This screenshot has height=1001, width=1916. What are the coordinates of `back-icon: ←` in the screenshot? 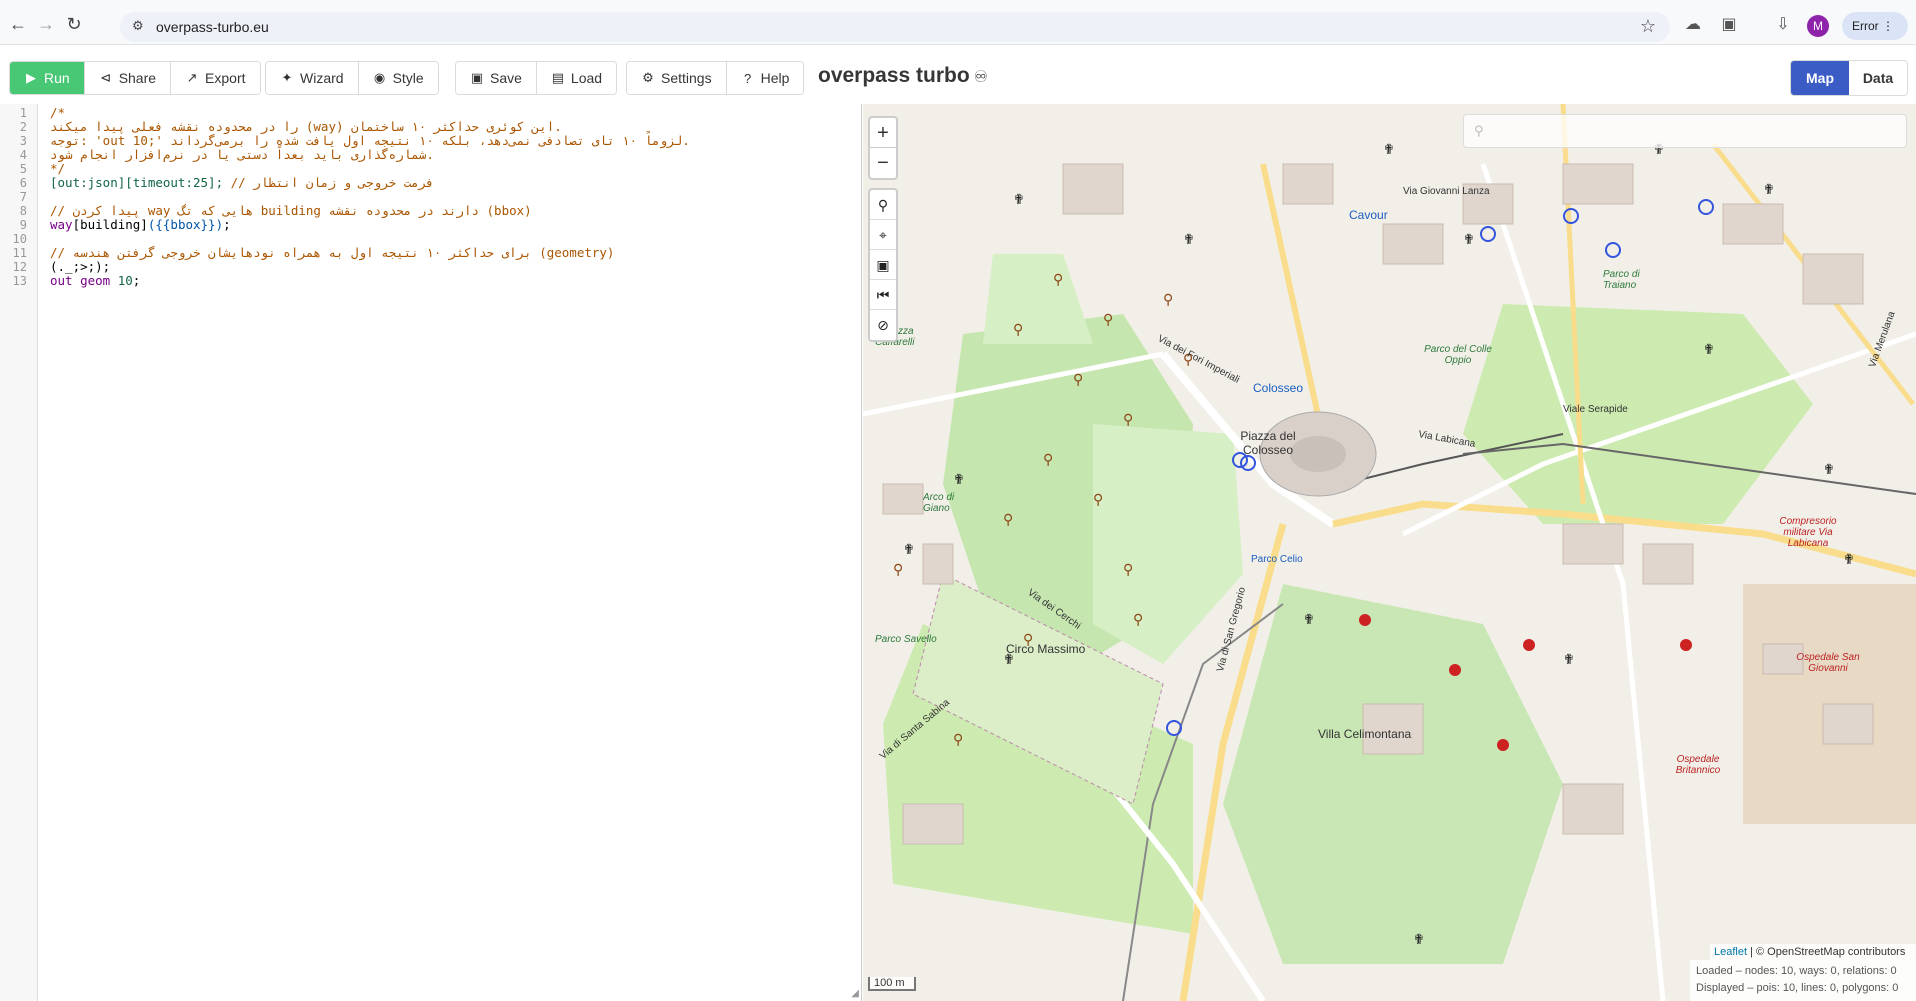 It's located at (18, 24).